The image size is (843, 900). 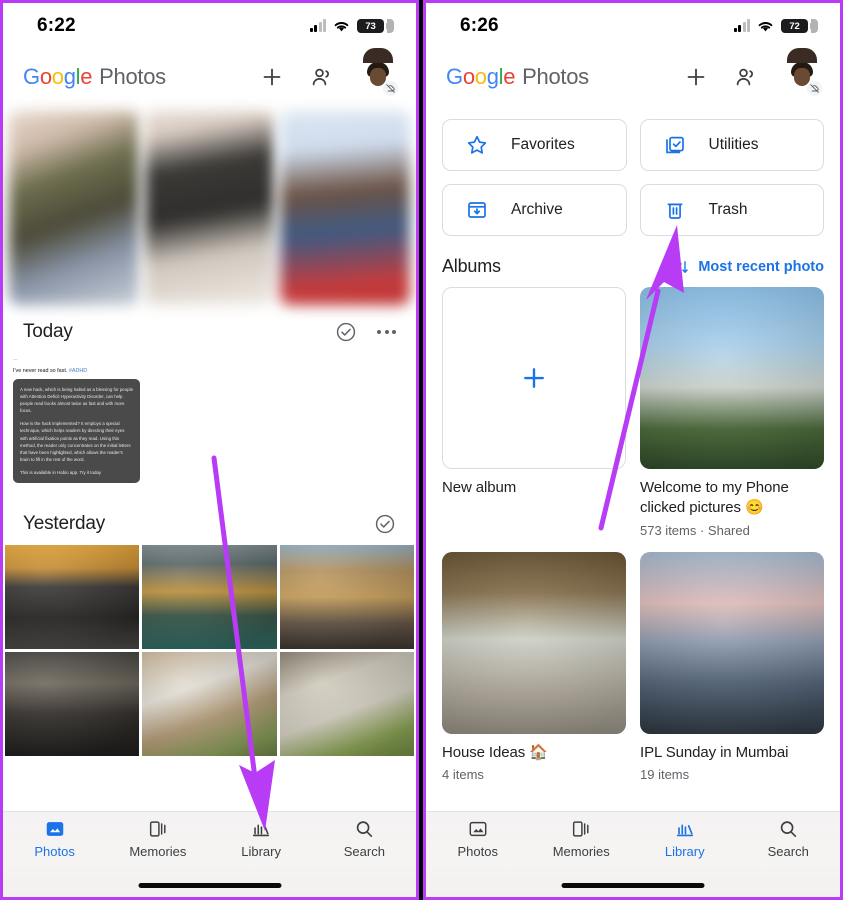 I want to click on photo-grid-yesterday, so click(x=209, y=651).